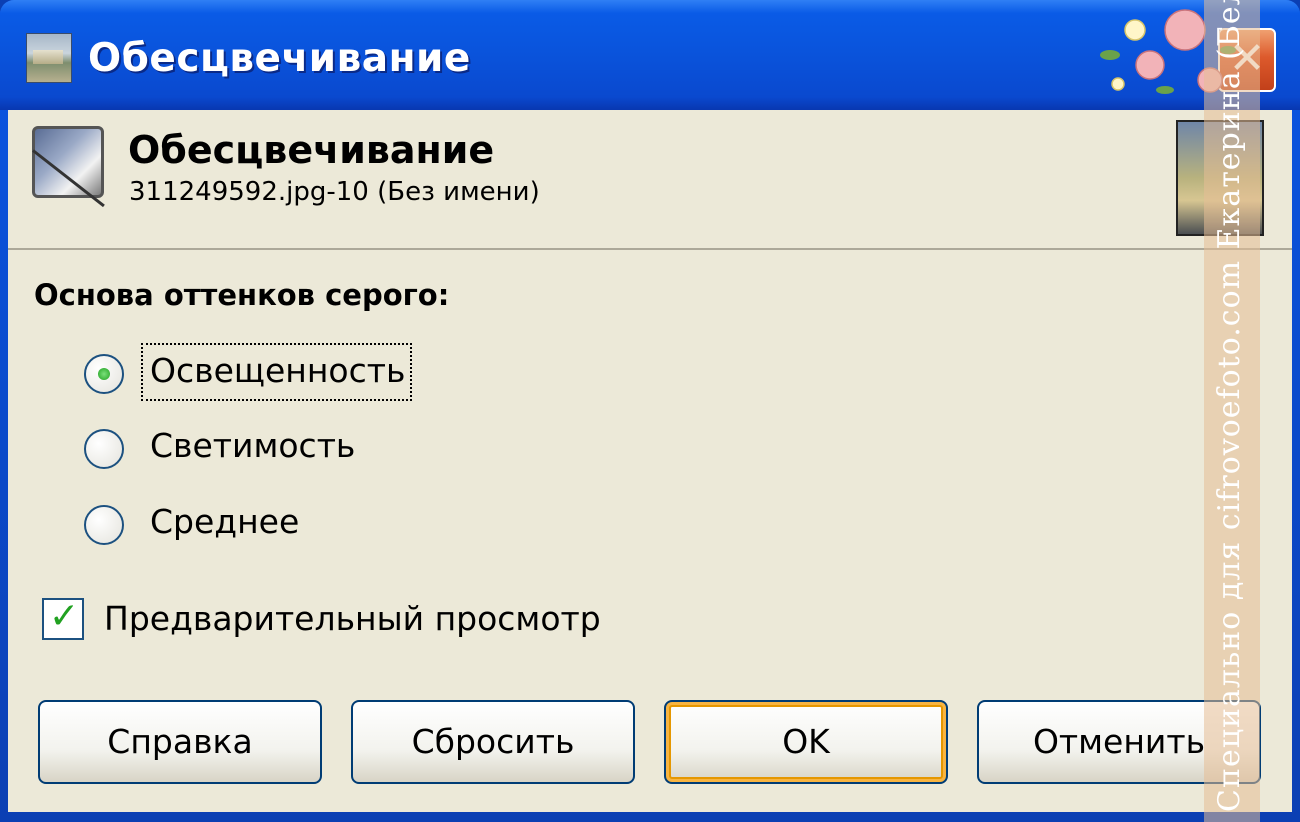 The image size is (1300, 822). What do you see at coordinates (352, 618) in the screenshot?
I see `preview-label: Предварительный просмотр` at bounding box center [352, 618].